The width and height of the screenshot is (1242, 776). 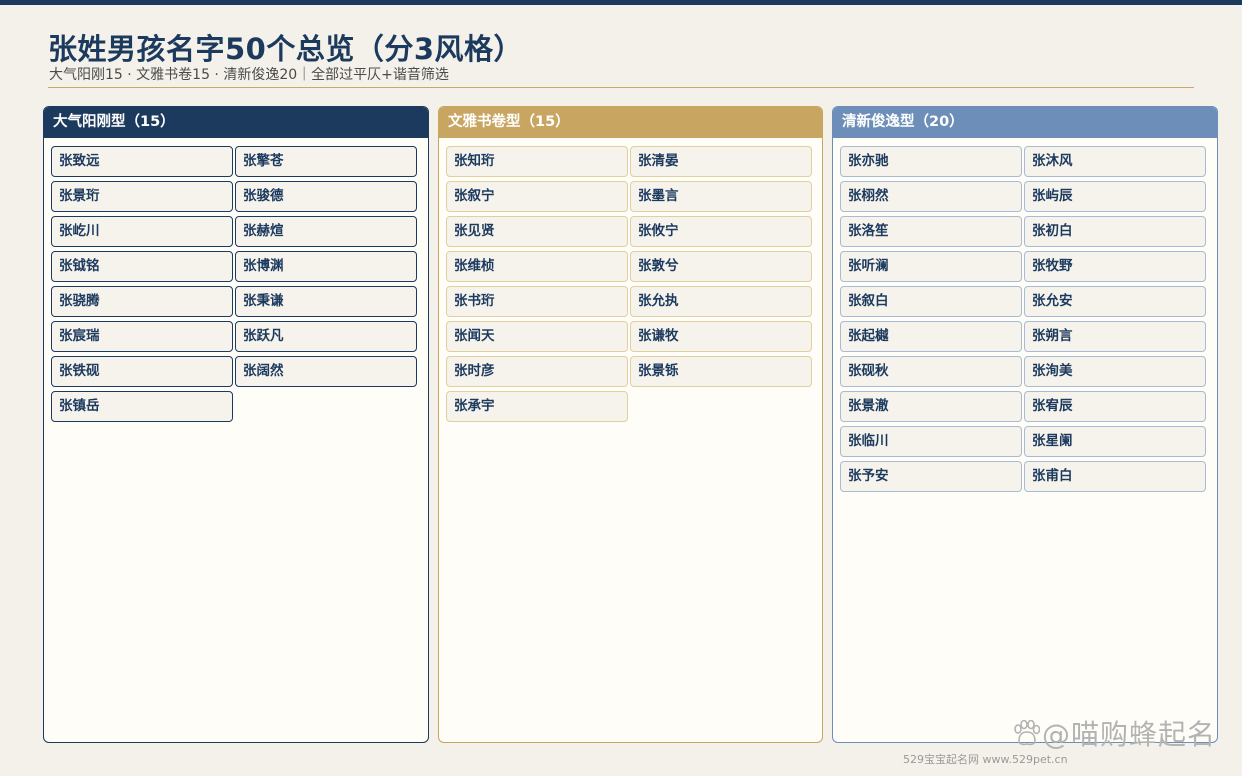 I want to click on name-chip: 张允执, so click(x=721, y=301).